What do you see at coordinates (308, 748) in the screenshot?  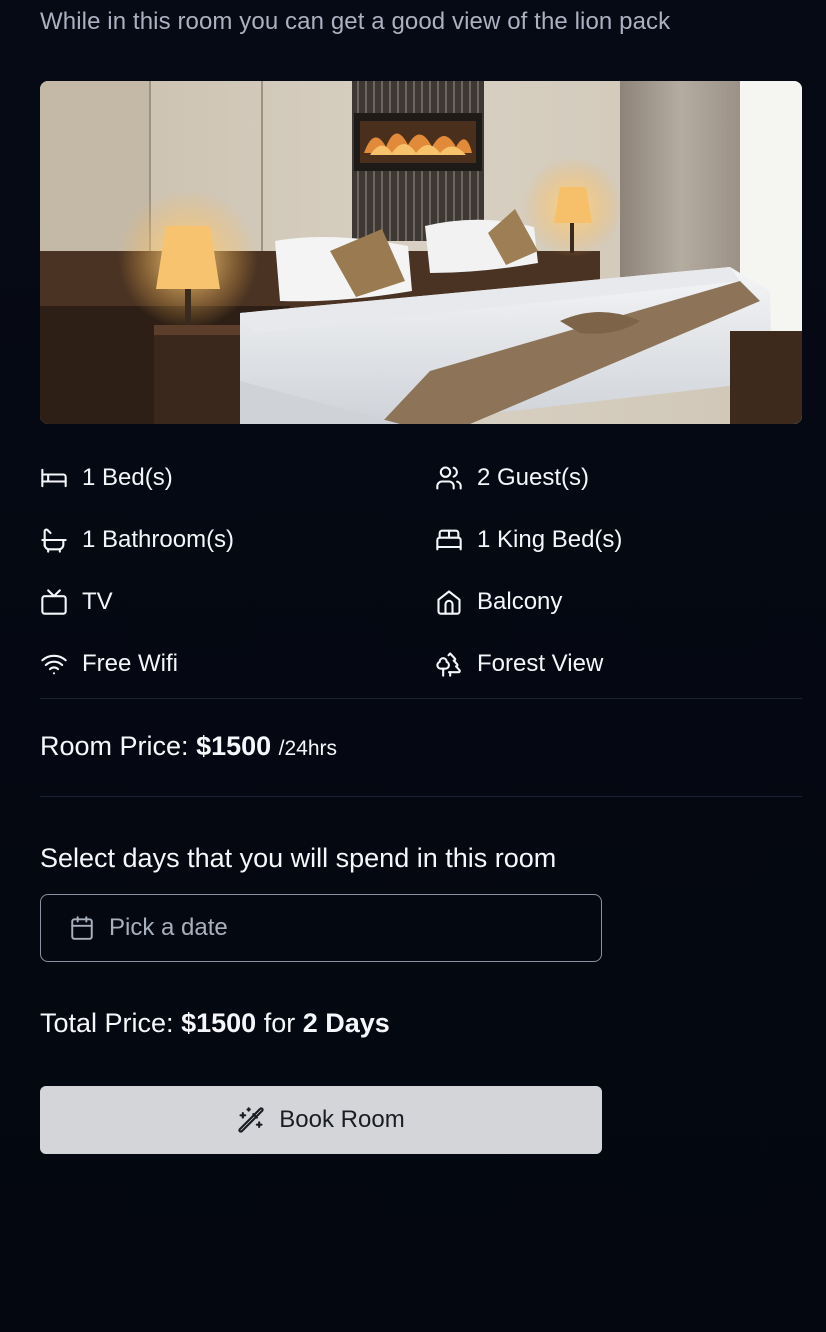 I see `room-price-unit: /24hrs` at bounding box center [308, 748].